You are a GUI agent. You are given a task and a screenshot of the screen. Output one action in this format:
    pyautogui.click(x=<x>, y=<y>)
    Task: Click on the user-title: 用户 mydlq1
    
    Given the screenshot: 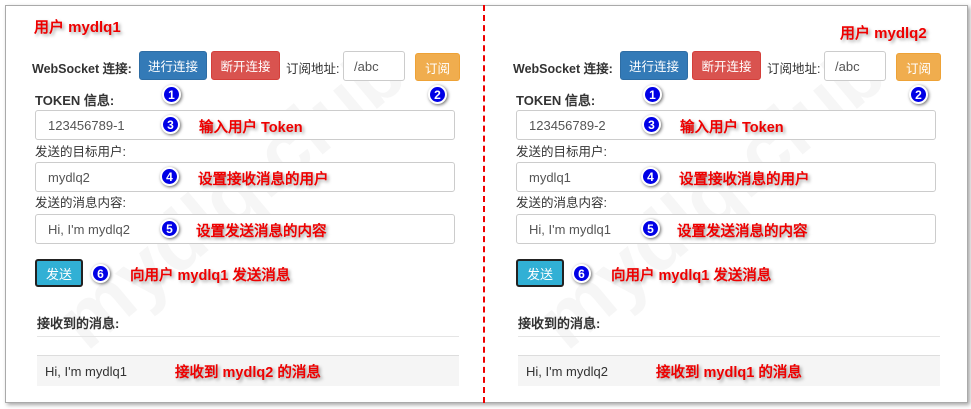 What is the action you would take?
    pyautogui.click(x=77, y=27)
    